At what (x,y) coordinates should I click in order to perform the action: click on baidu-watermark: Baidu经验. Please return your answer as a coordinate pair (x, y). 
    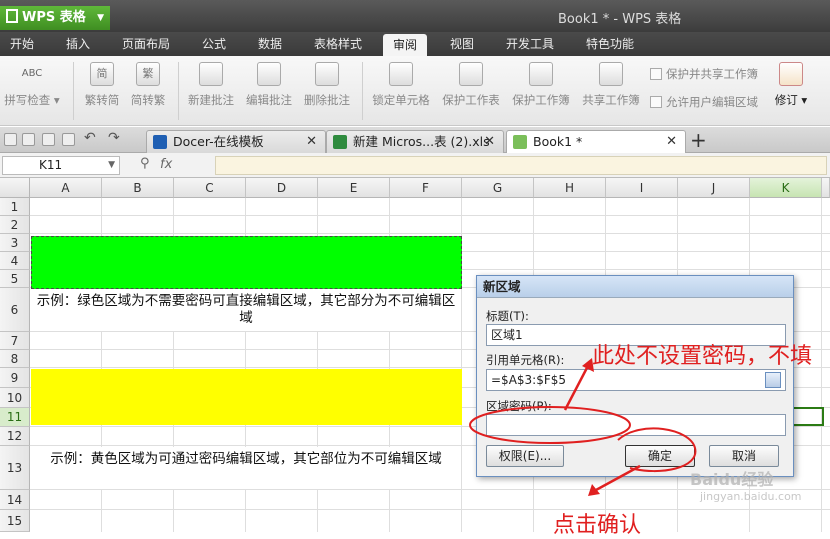
    Looking at the image, I should click on (732, 479).